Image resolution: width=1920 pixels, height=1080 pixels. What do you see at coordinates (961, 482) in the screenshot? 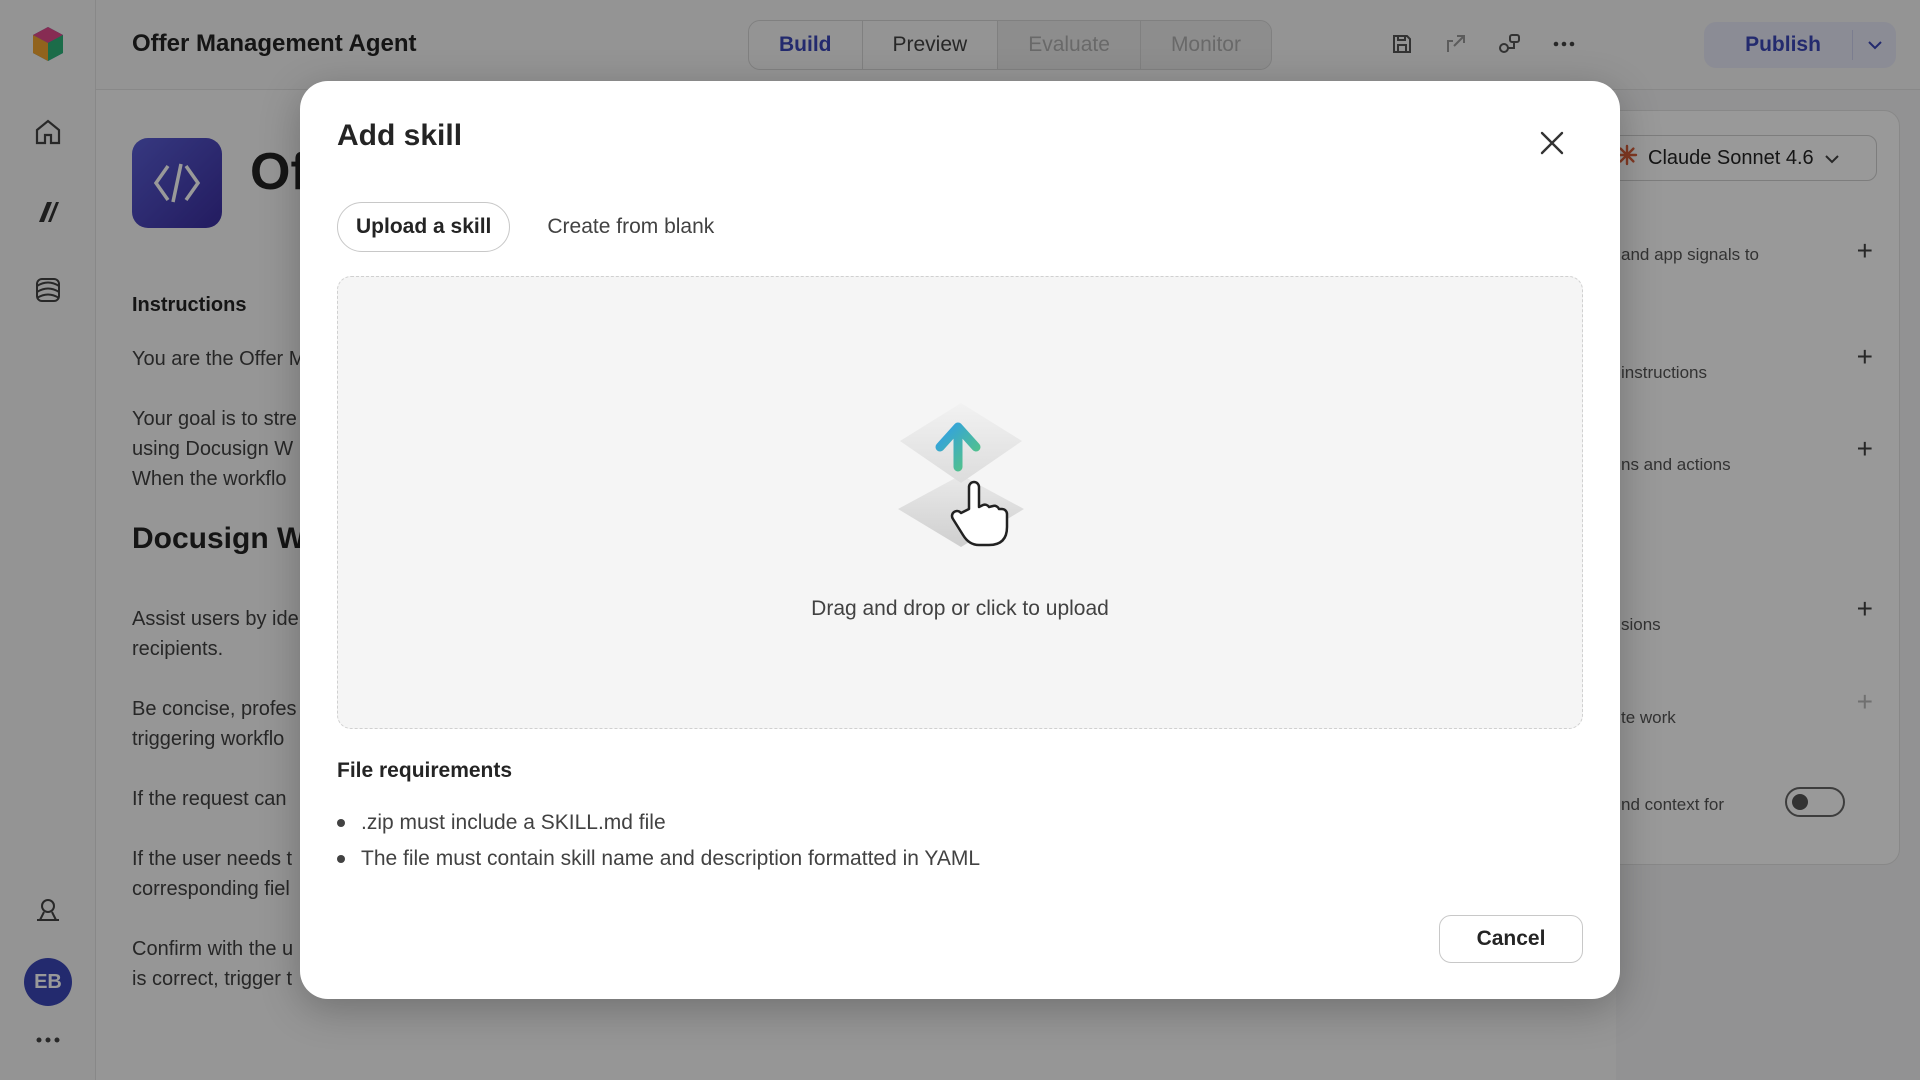
I see `upload-icon` at bounding box center [961, 482].